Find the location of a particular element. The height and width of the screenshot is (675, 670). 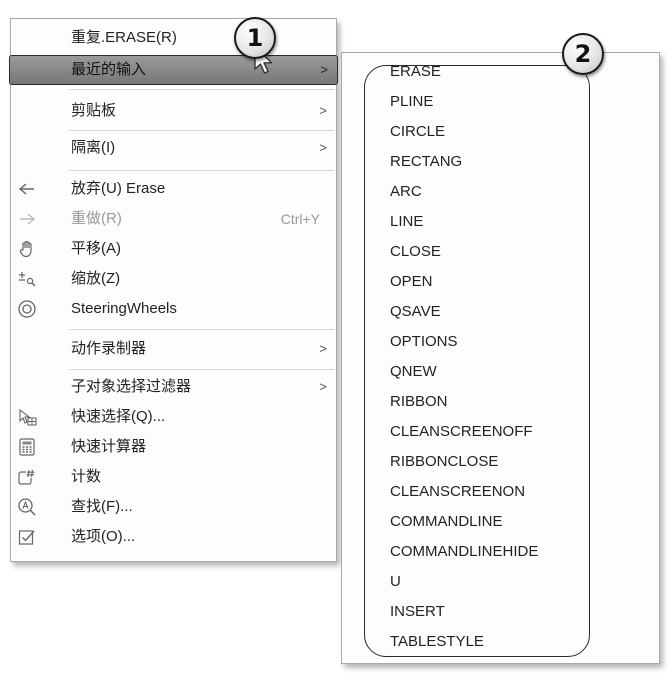

menu-item-label: 重做(R) is located at coordinates (96, 218).